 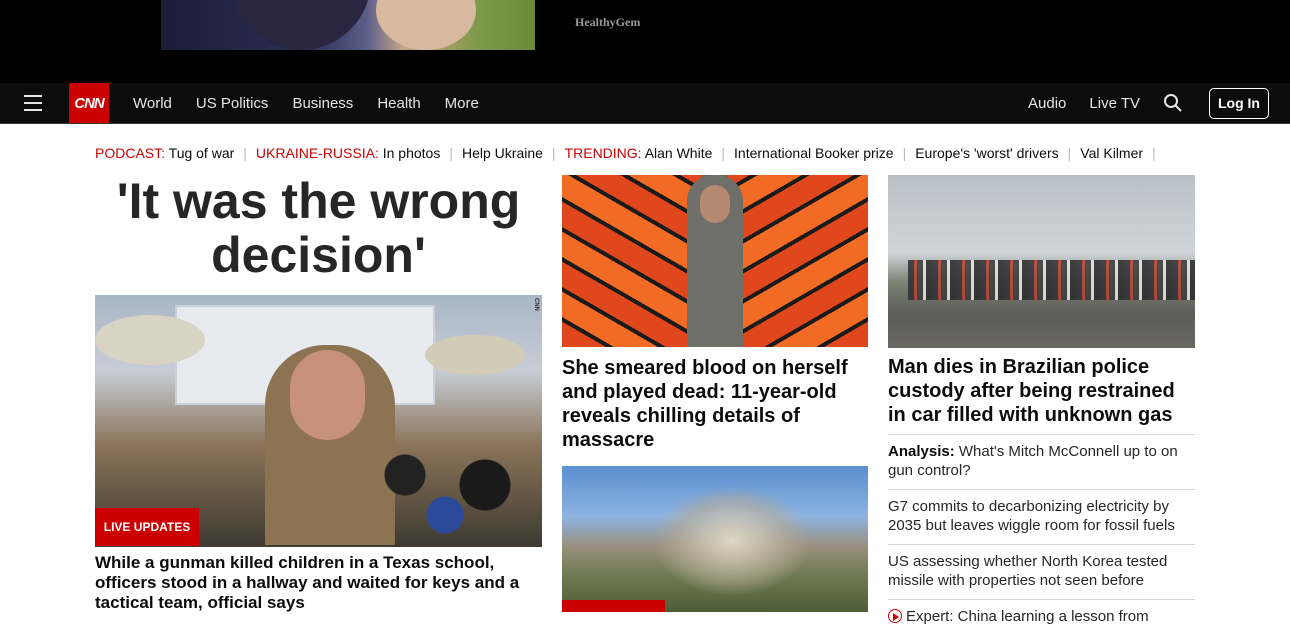 What do you see at coordinates (152, 103) in the screenshot?
I see `nav-link-world: World` at bounding box center [152, 103].